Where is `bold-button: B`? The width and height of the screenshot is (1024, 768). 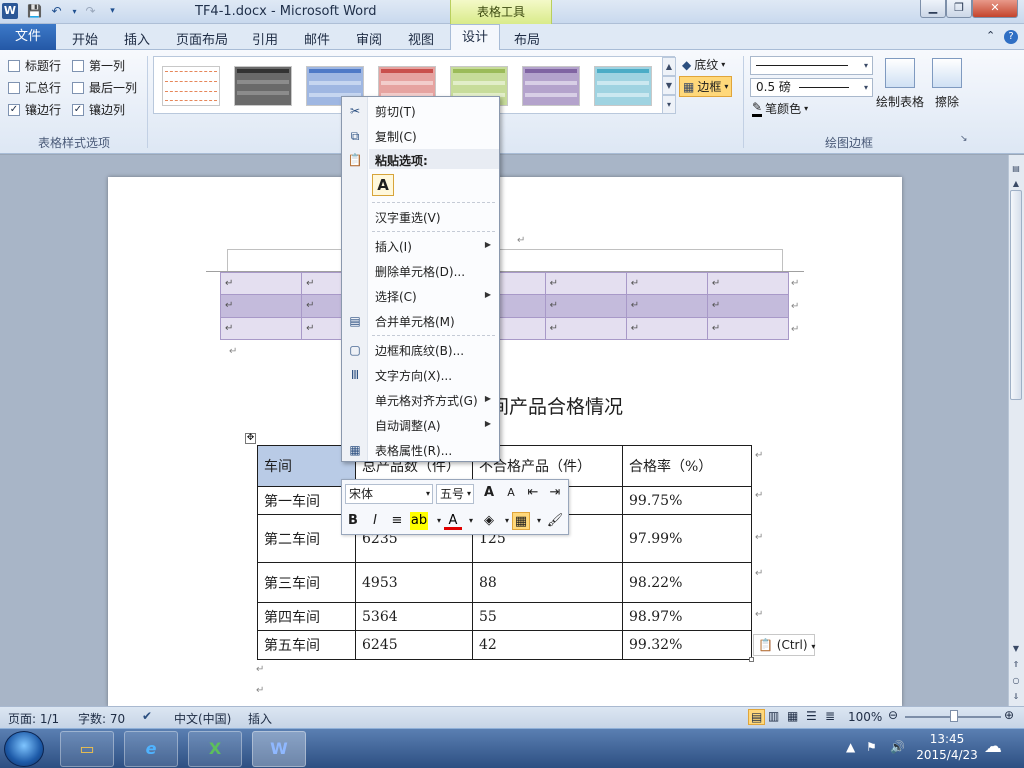 bold-button: B is located at coordinates (353, 521).